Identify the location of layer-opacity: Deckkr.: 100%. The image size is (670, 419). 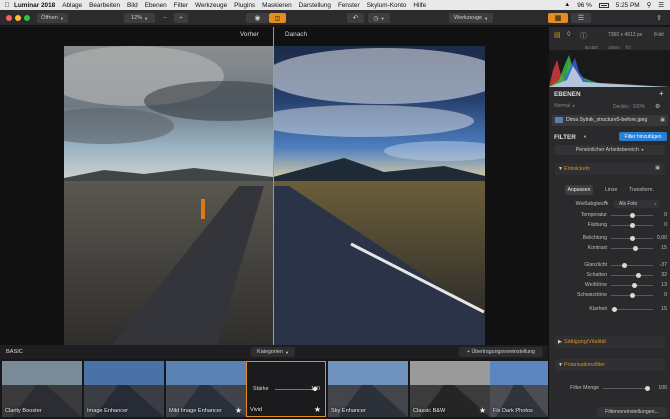
(629, 107).